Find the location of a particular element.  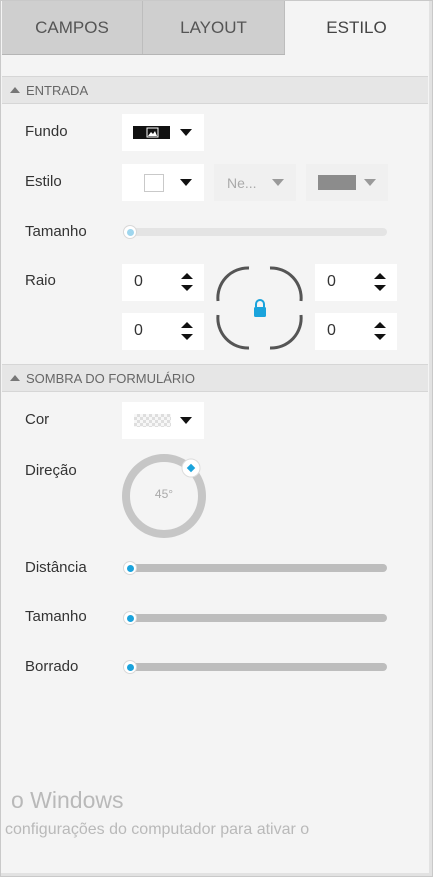

raio-label: Raio is located at coordinates (40, 280).